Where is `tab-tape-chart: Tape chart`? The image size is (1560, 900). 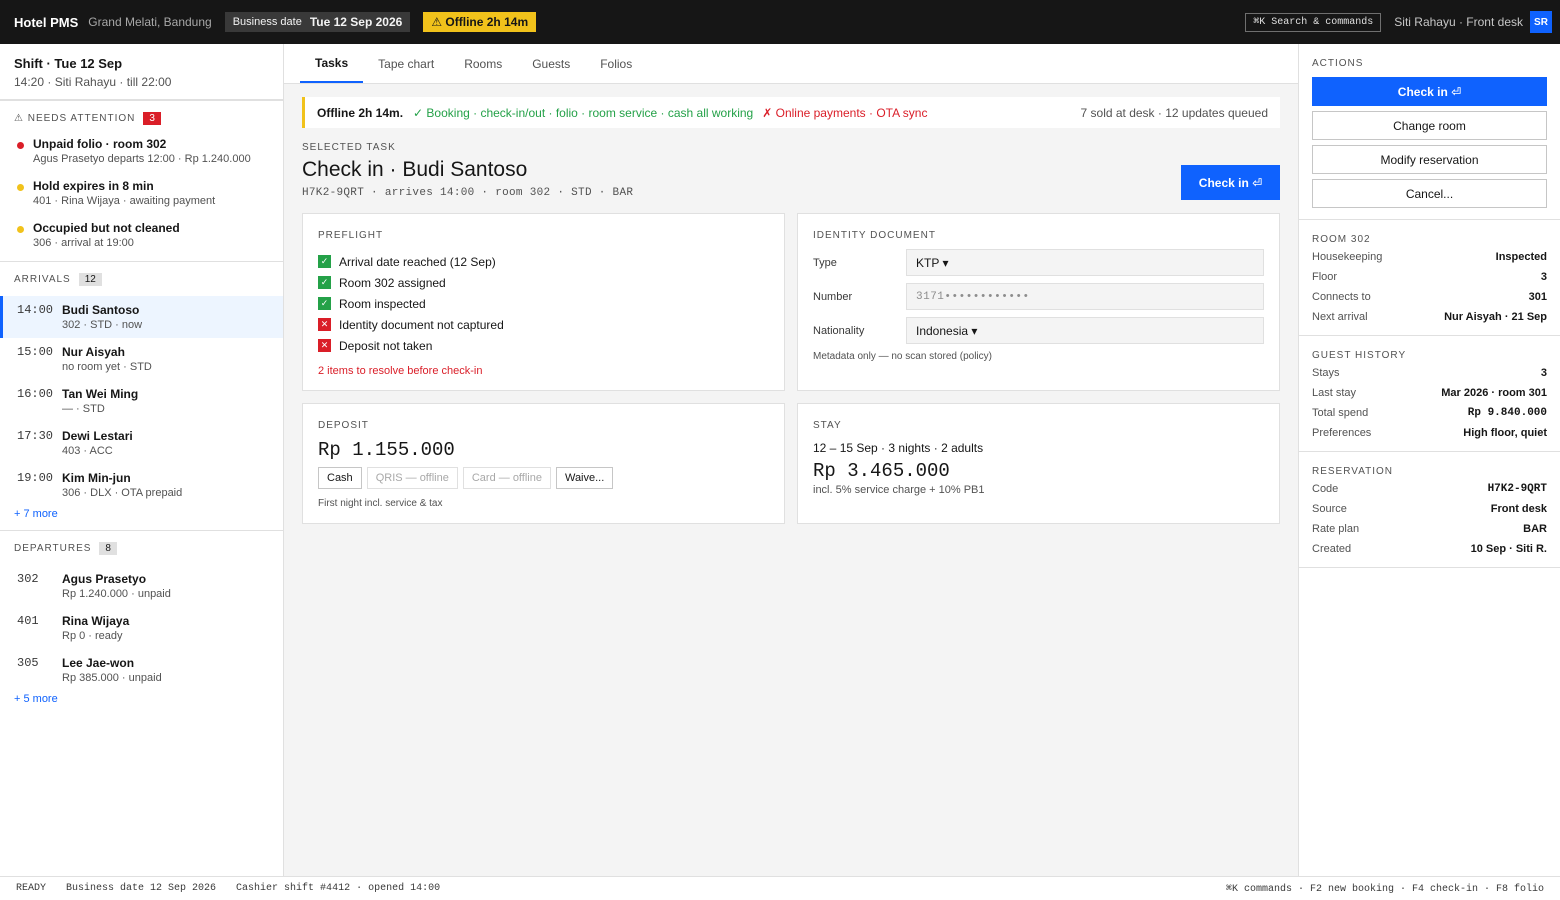 tab-tape-chart: Tape chart is located at coordinates (406, 63).